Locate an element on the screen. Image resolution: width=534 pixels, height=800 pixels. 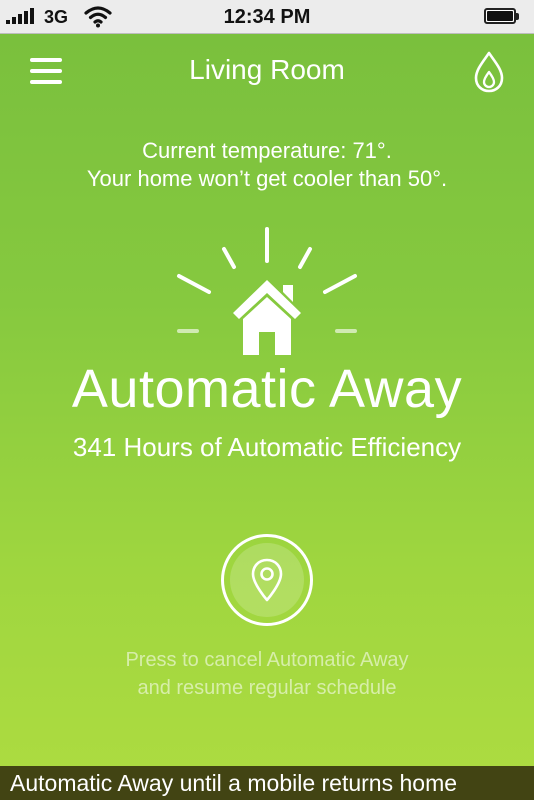
house-icon is located at coordinates (267, 291).